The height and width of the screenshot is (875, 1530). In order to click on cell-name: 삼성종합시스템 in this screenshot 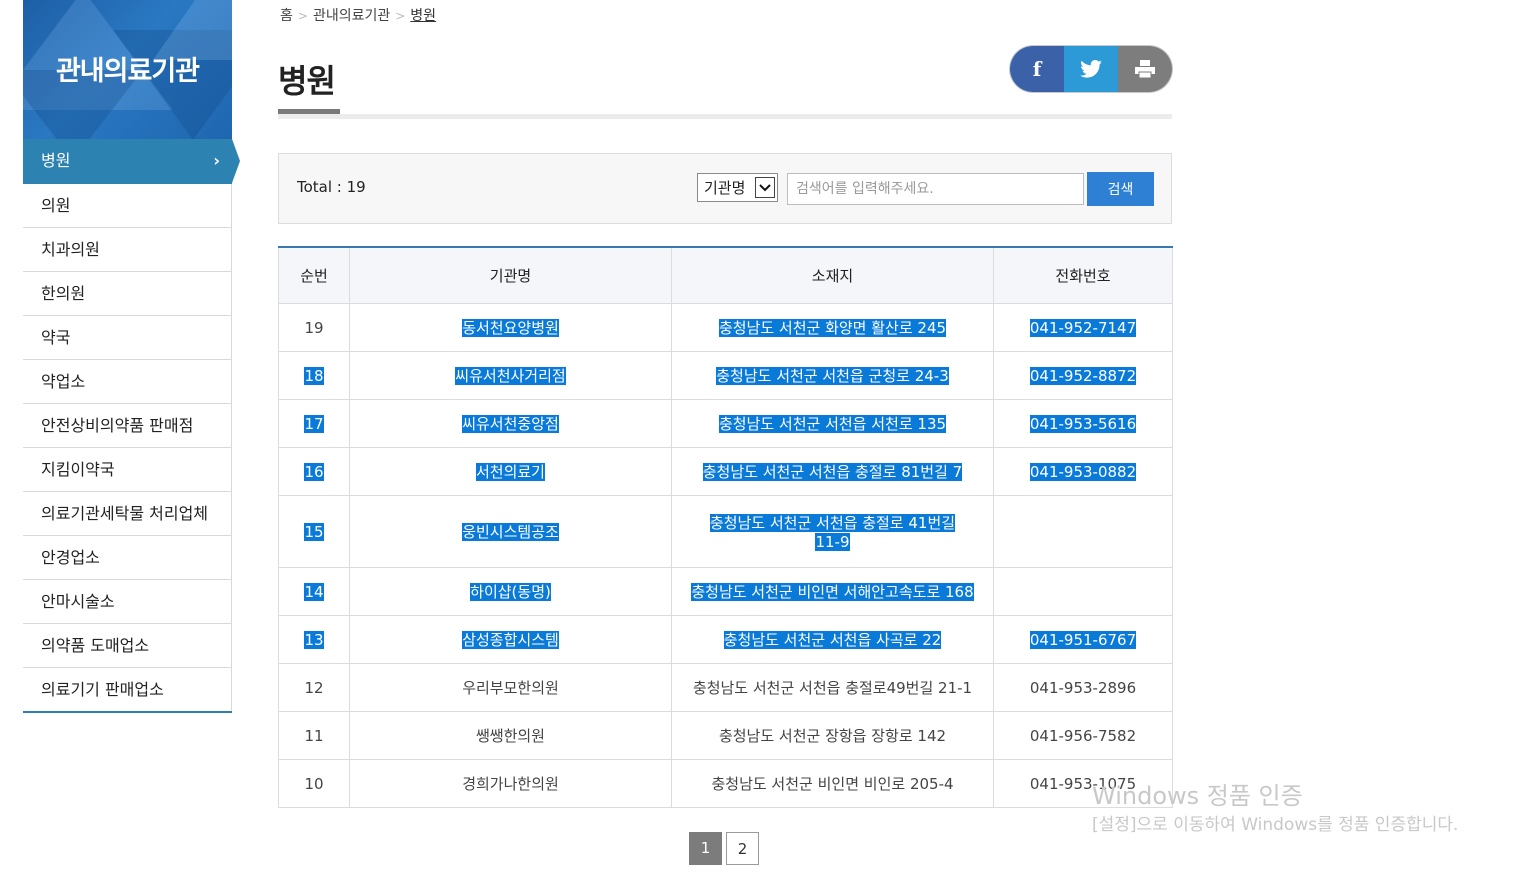, I will do `click(510, 639)`.